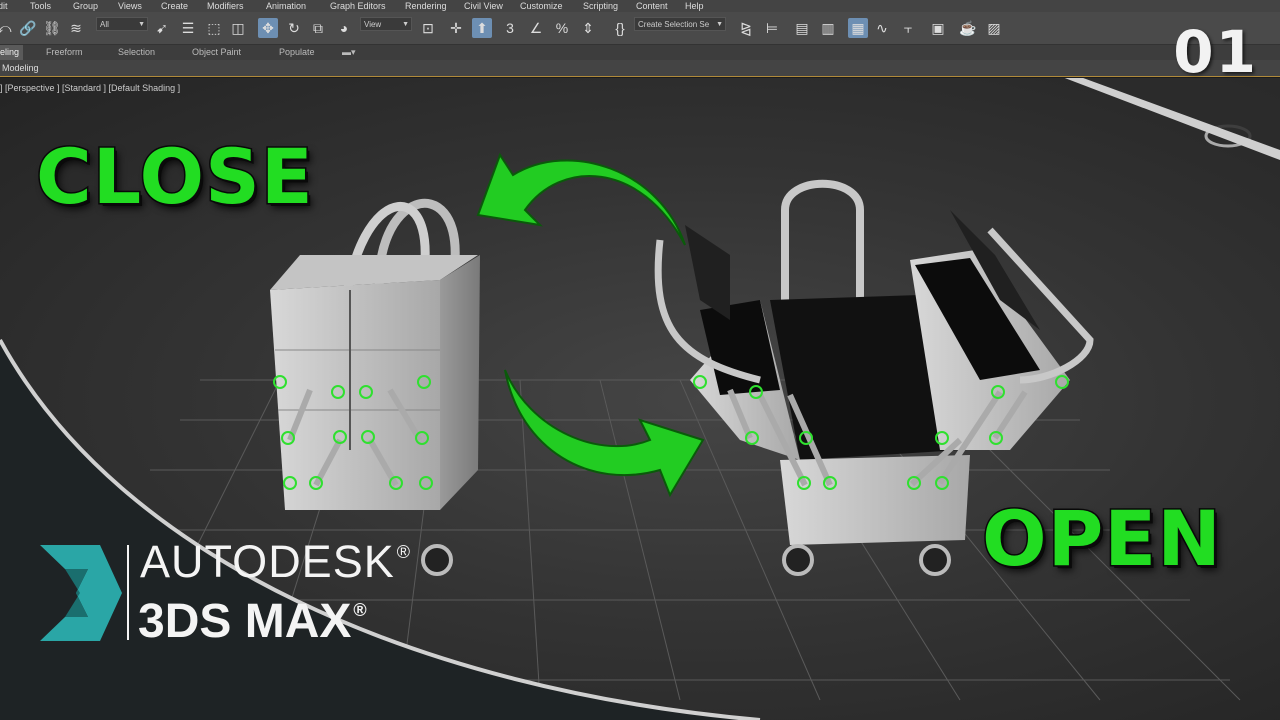 Image resolution: width=1280 pixels, height=720 pixels. I want to click on schematic-view-icon: ▣, so click(938, 28).